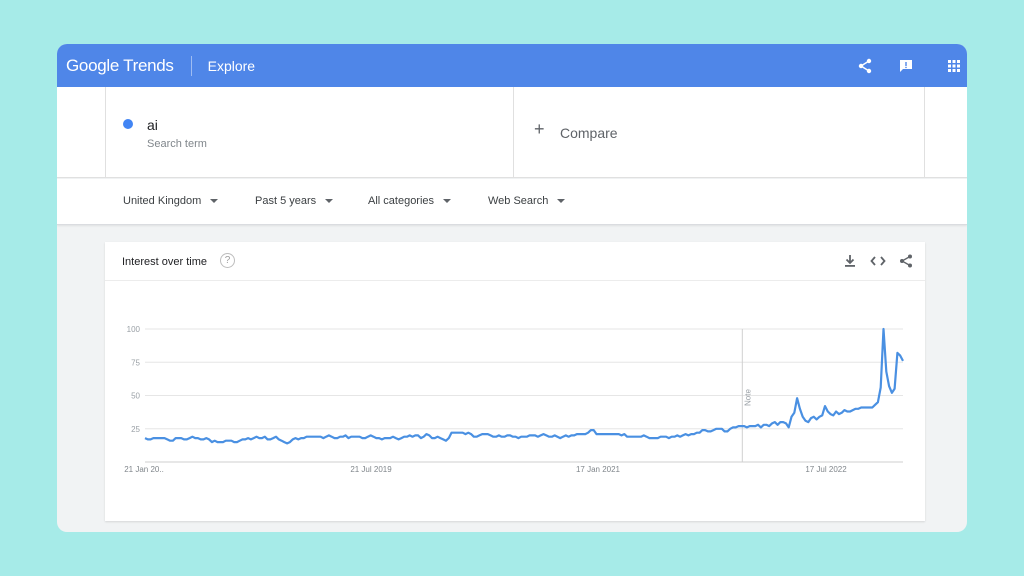 The image size is (1024, 576). Describe the element at coordinates (747, 397) in the screenshot. I see `note-label: Note` at that location.